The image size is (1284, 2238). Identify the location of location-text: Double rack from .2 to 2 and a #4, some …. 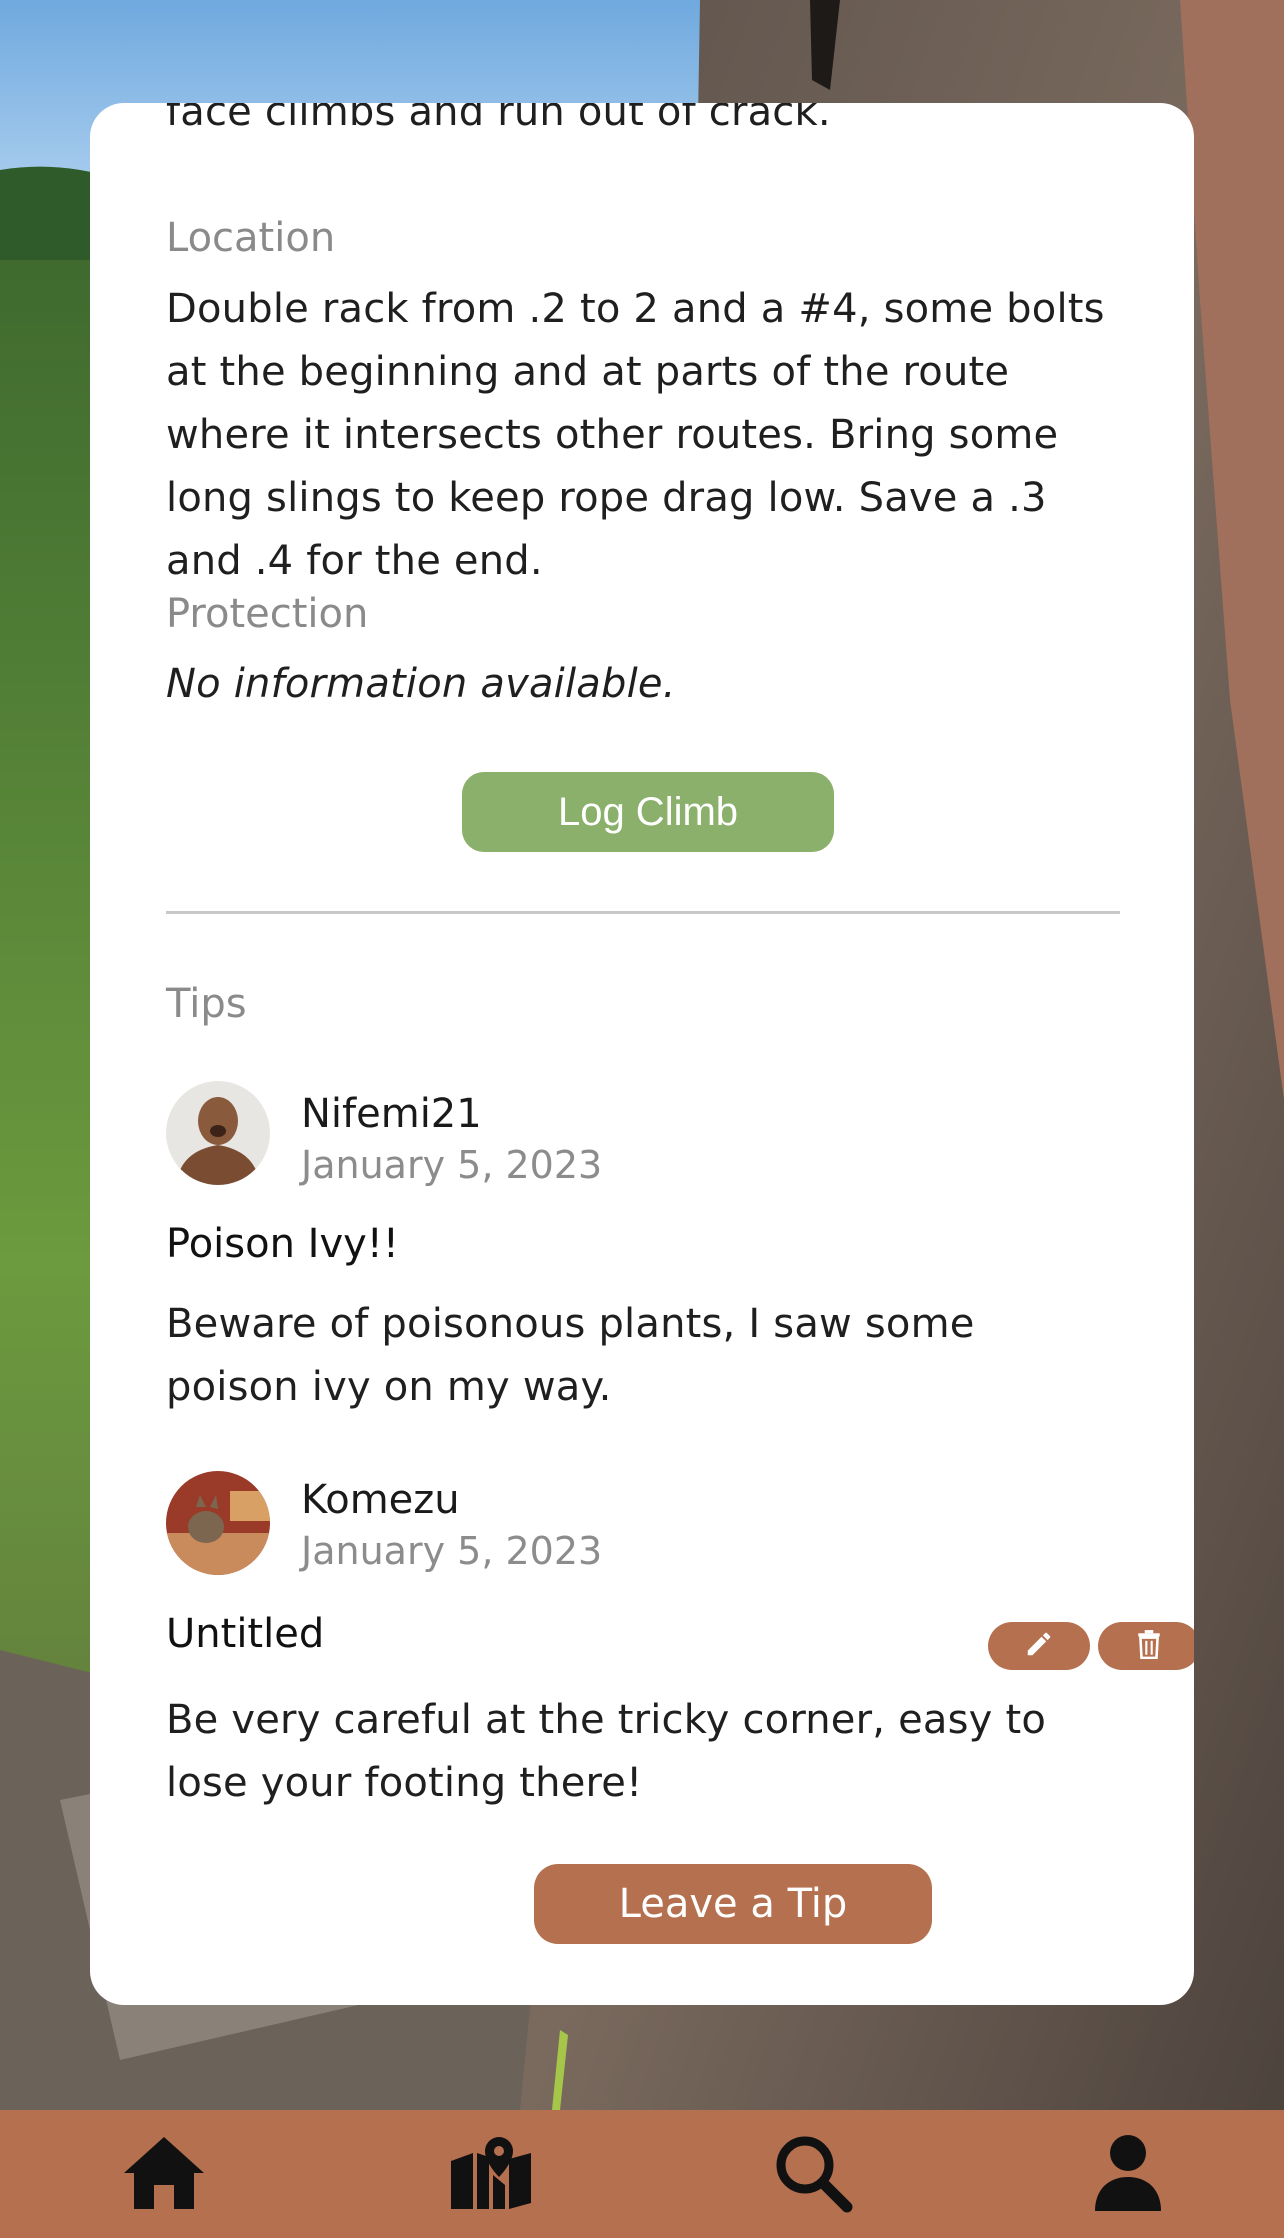
(635, 435).